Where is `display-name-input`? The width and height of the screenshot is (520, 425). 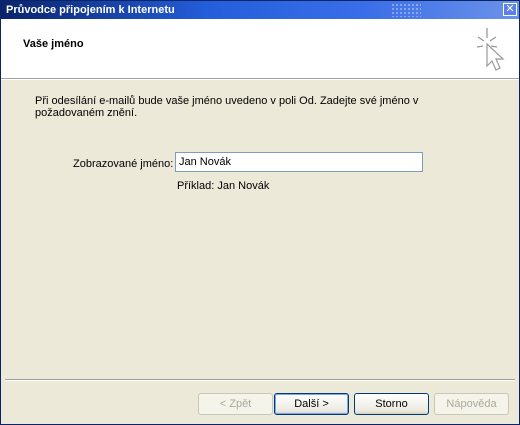 display-name-input is located at coordinates (299, 162).